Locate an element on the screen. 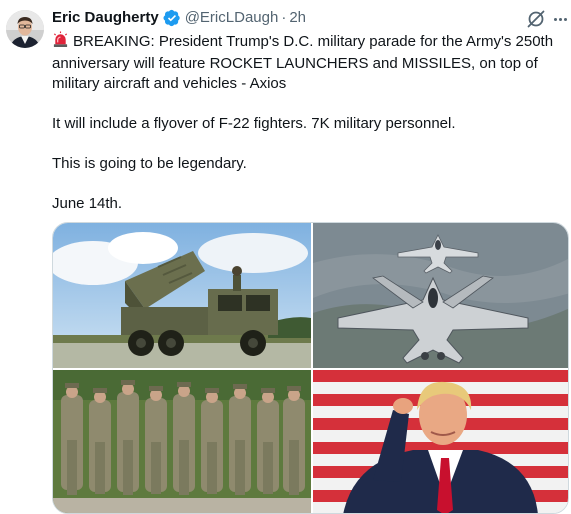  author-handle: @EricLDaugh is located at coordinates (232, 18).